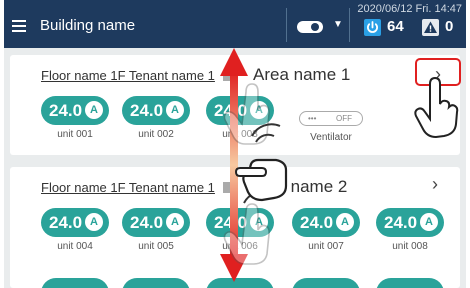  I want to click on unit-tile: 24.0 A unit 004, so click(75, 230).